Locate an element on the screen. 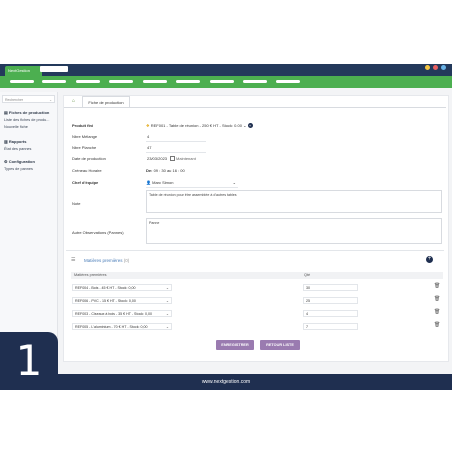 Image resolution: width=452 pixels, height=452 pixels. list-icon: ☰ is located at coordinates (73, 260).